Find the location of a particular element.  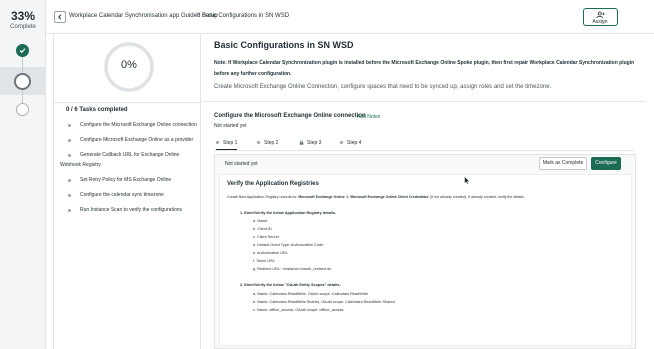

tab-step-1: Step 1 is located at coordinates (227, 145).